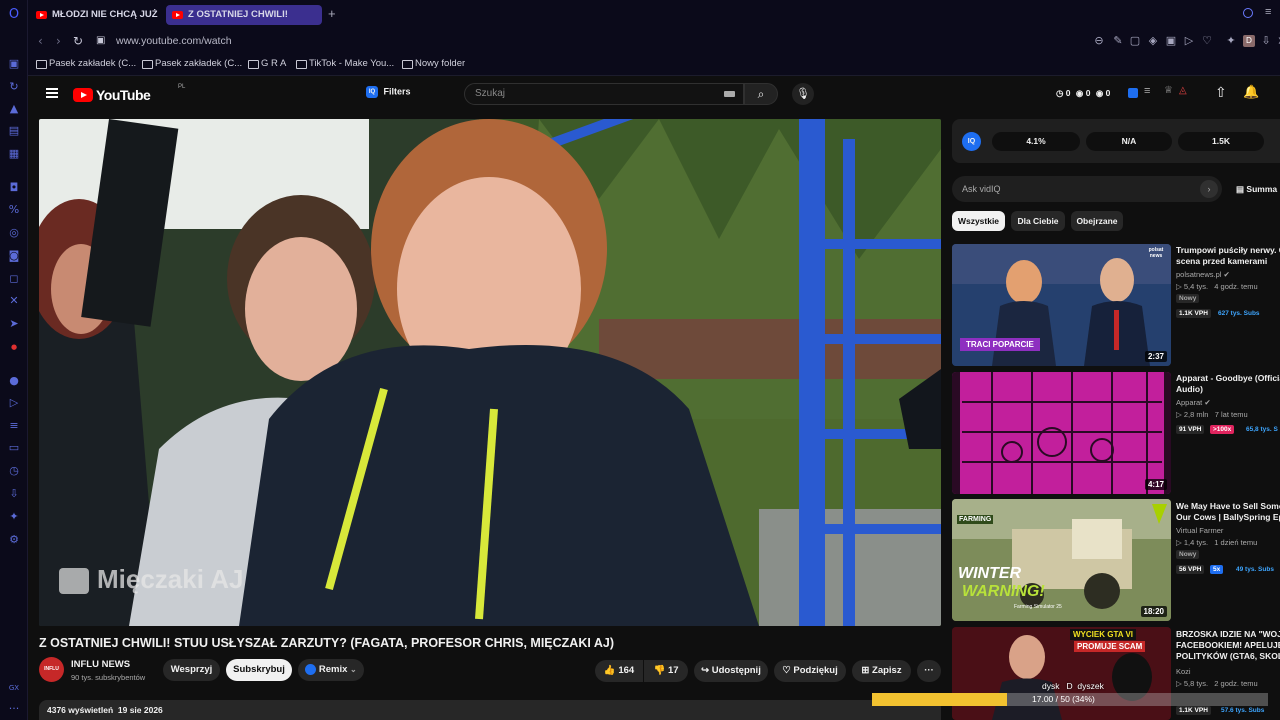 The width and height of the screenshot is (1280, 720). What do you see at coordinates (604, 94) in the screenshot?
I see `search-input: Szukaj` at bounding box center [604, 94].